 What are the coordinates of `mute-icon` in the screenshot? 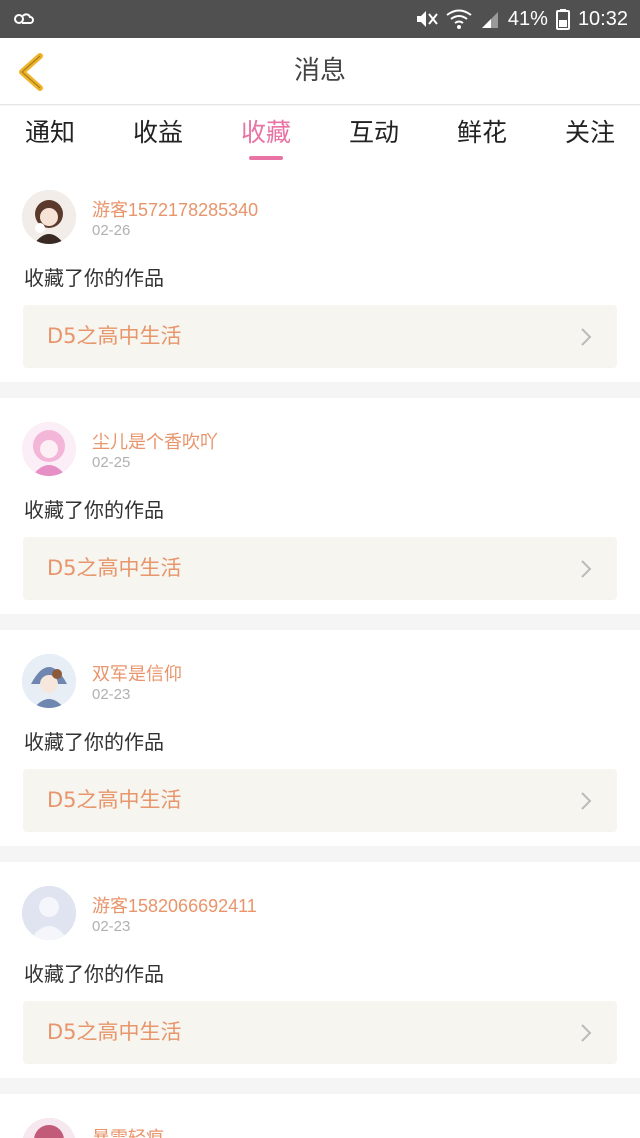 It's located at (427, 19).